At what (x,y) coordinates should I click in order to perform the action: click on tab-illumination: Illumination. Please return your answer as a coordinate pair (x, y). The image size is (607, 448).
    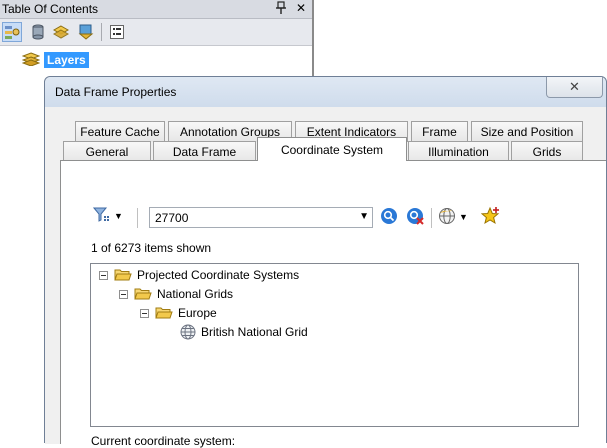
    Looking at the image, I should click on (458, 151).